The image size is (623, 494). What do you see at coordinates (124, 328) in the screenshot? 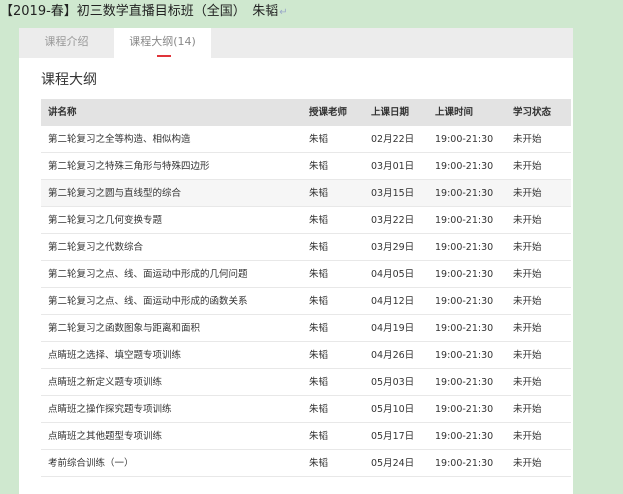
I see `cell-lesson-name: 第二轮复习之函数图象与距离和面积` at bounding box center [124, 328].